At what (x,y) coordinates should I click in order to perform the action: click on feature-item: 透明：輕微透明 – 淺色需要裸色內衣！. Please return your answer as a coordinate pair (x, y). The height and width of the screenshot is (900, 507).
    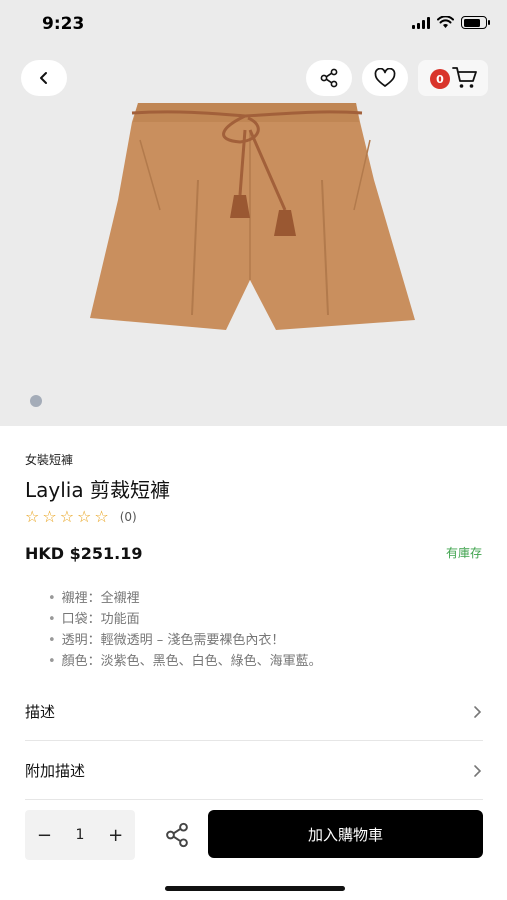
    Looking at the image, I should click on (185, 640).